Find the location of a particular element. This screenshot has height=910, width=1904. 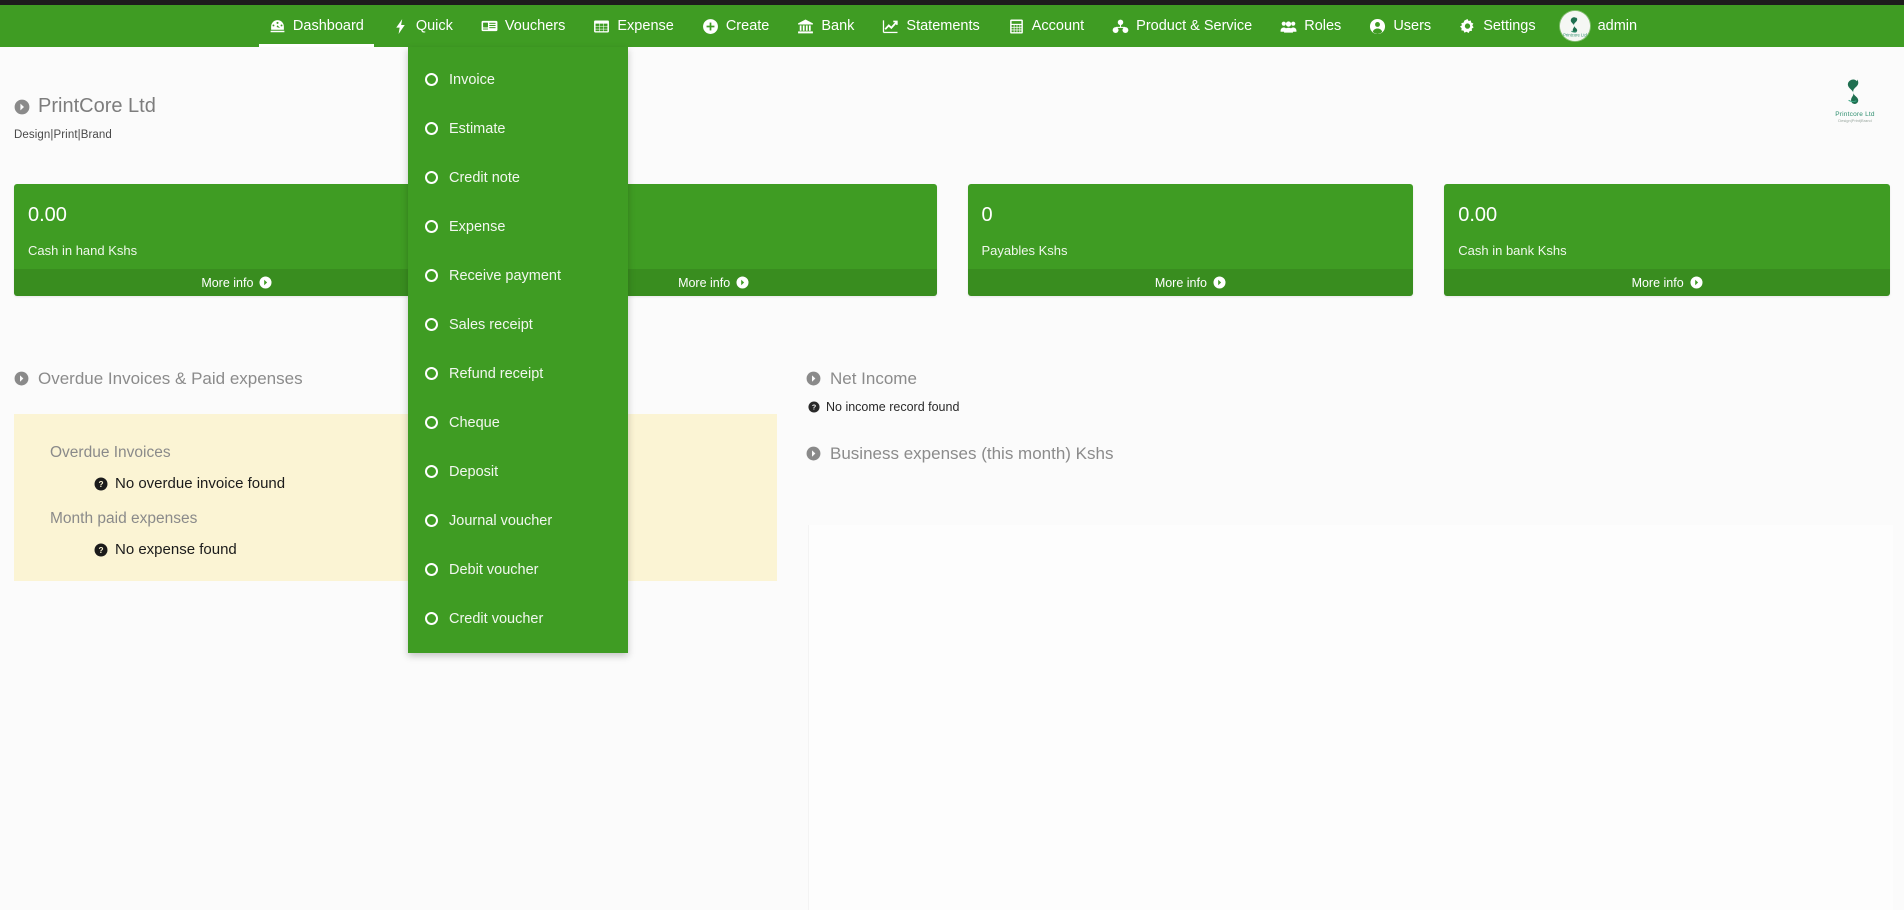

empty-text: No income record found is located at coordinates (893, 407).